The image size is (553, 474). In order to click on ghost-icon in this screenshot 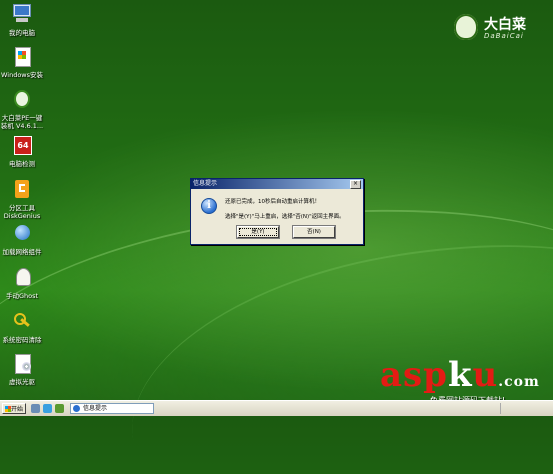, I will do `click(22, 278)`.